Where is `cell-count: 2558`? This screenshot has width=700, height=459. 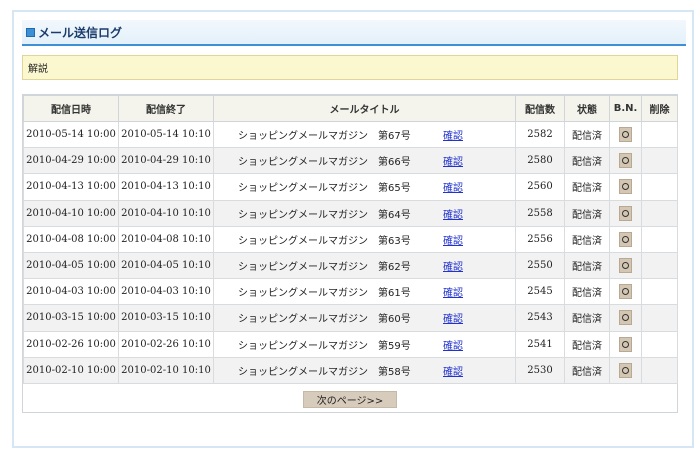 cell-count: 2558 is located at coordinates (540, 213).